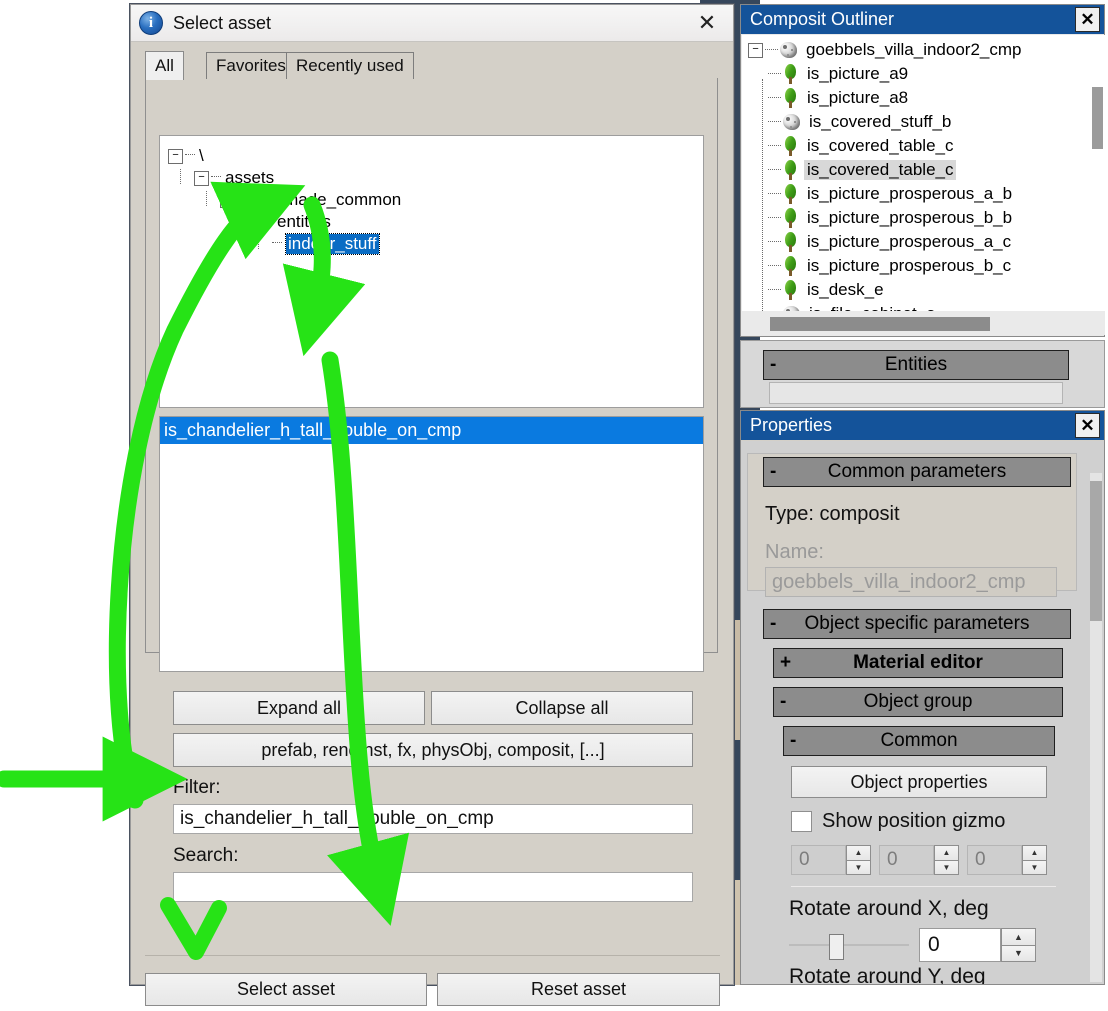 The image size is (1108, 1011). I want to click on tree-node-entities: − entities, so click(288, 222).